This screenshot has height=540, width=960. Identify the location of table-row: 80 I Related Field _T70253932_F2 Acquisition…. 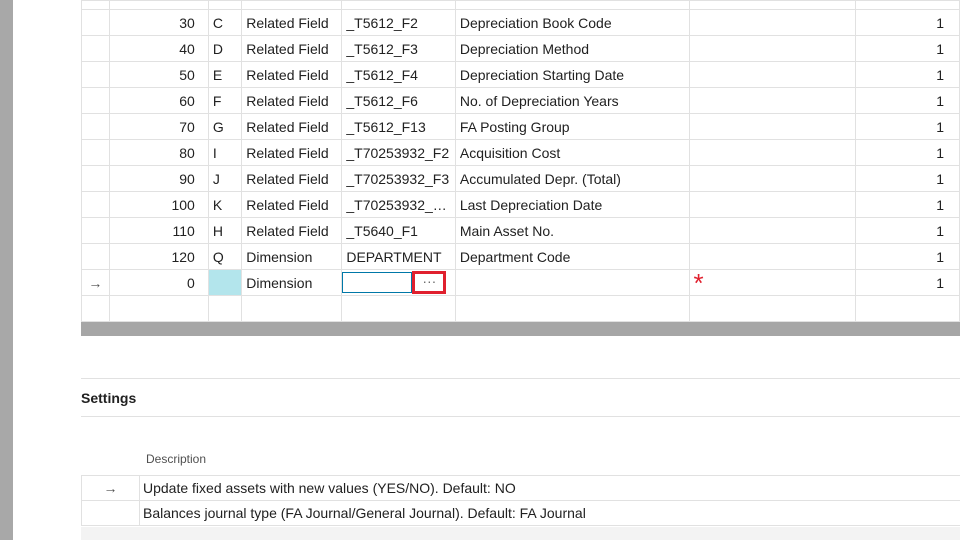
(520, 152).